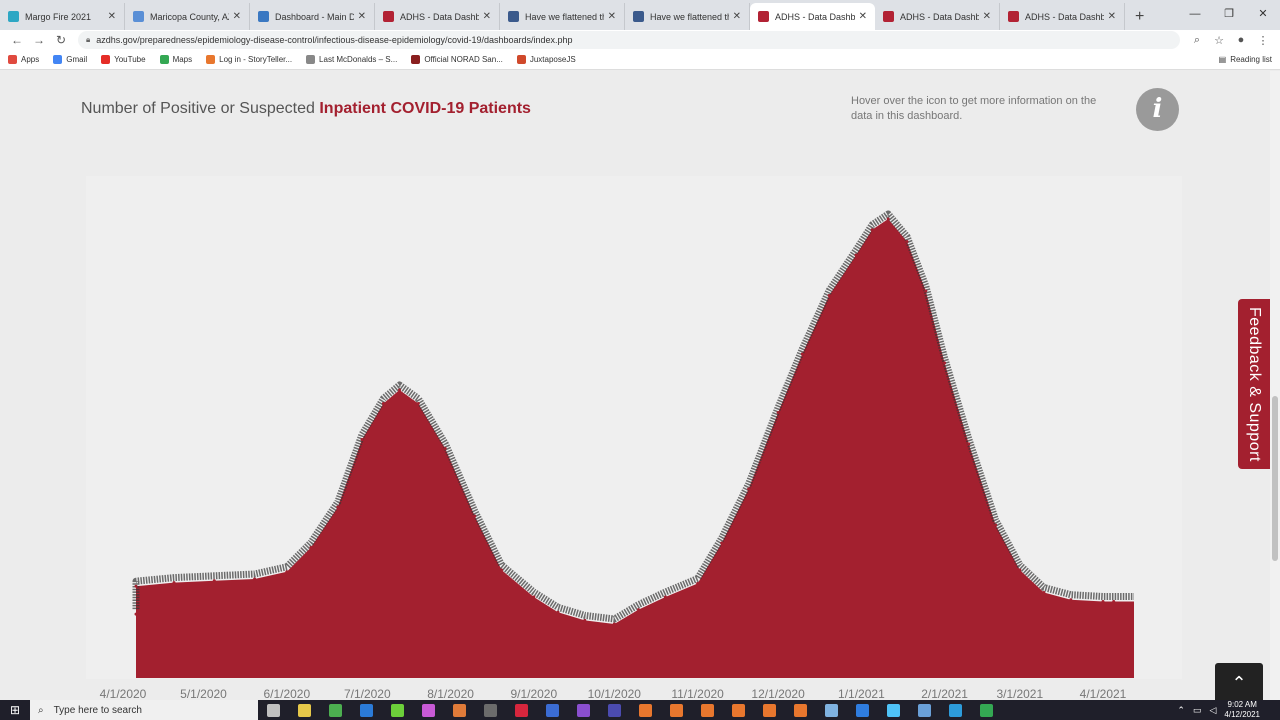 The height and width of the screenshot is (720, 1280). What do you see at coordinates (1241, 40) in the screenshot?
I see `profile-avatar-icon: ●` at bounding box center [1241, 40].